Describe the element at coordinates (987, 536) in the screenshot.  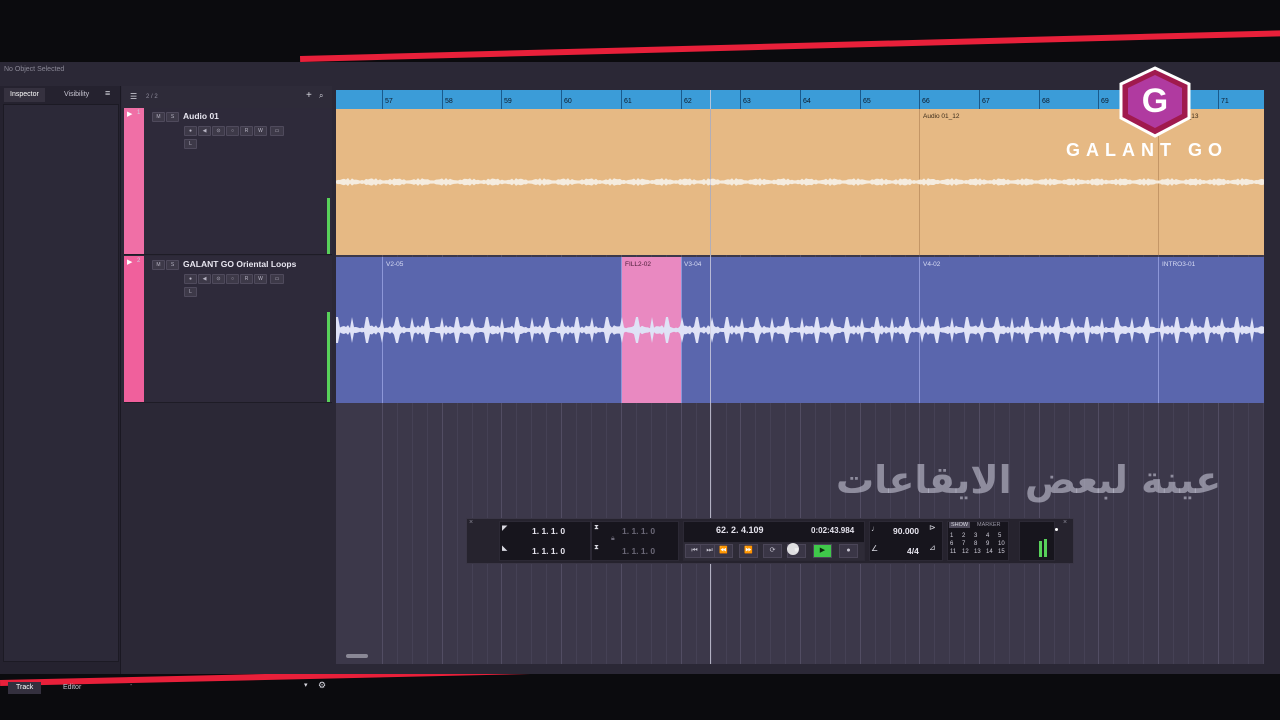
I see `marker-button-4: 4` at that location.